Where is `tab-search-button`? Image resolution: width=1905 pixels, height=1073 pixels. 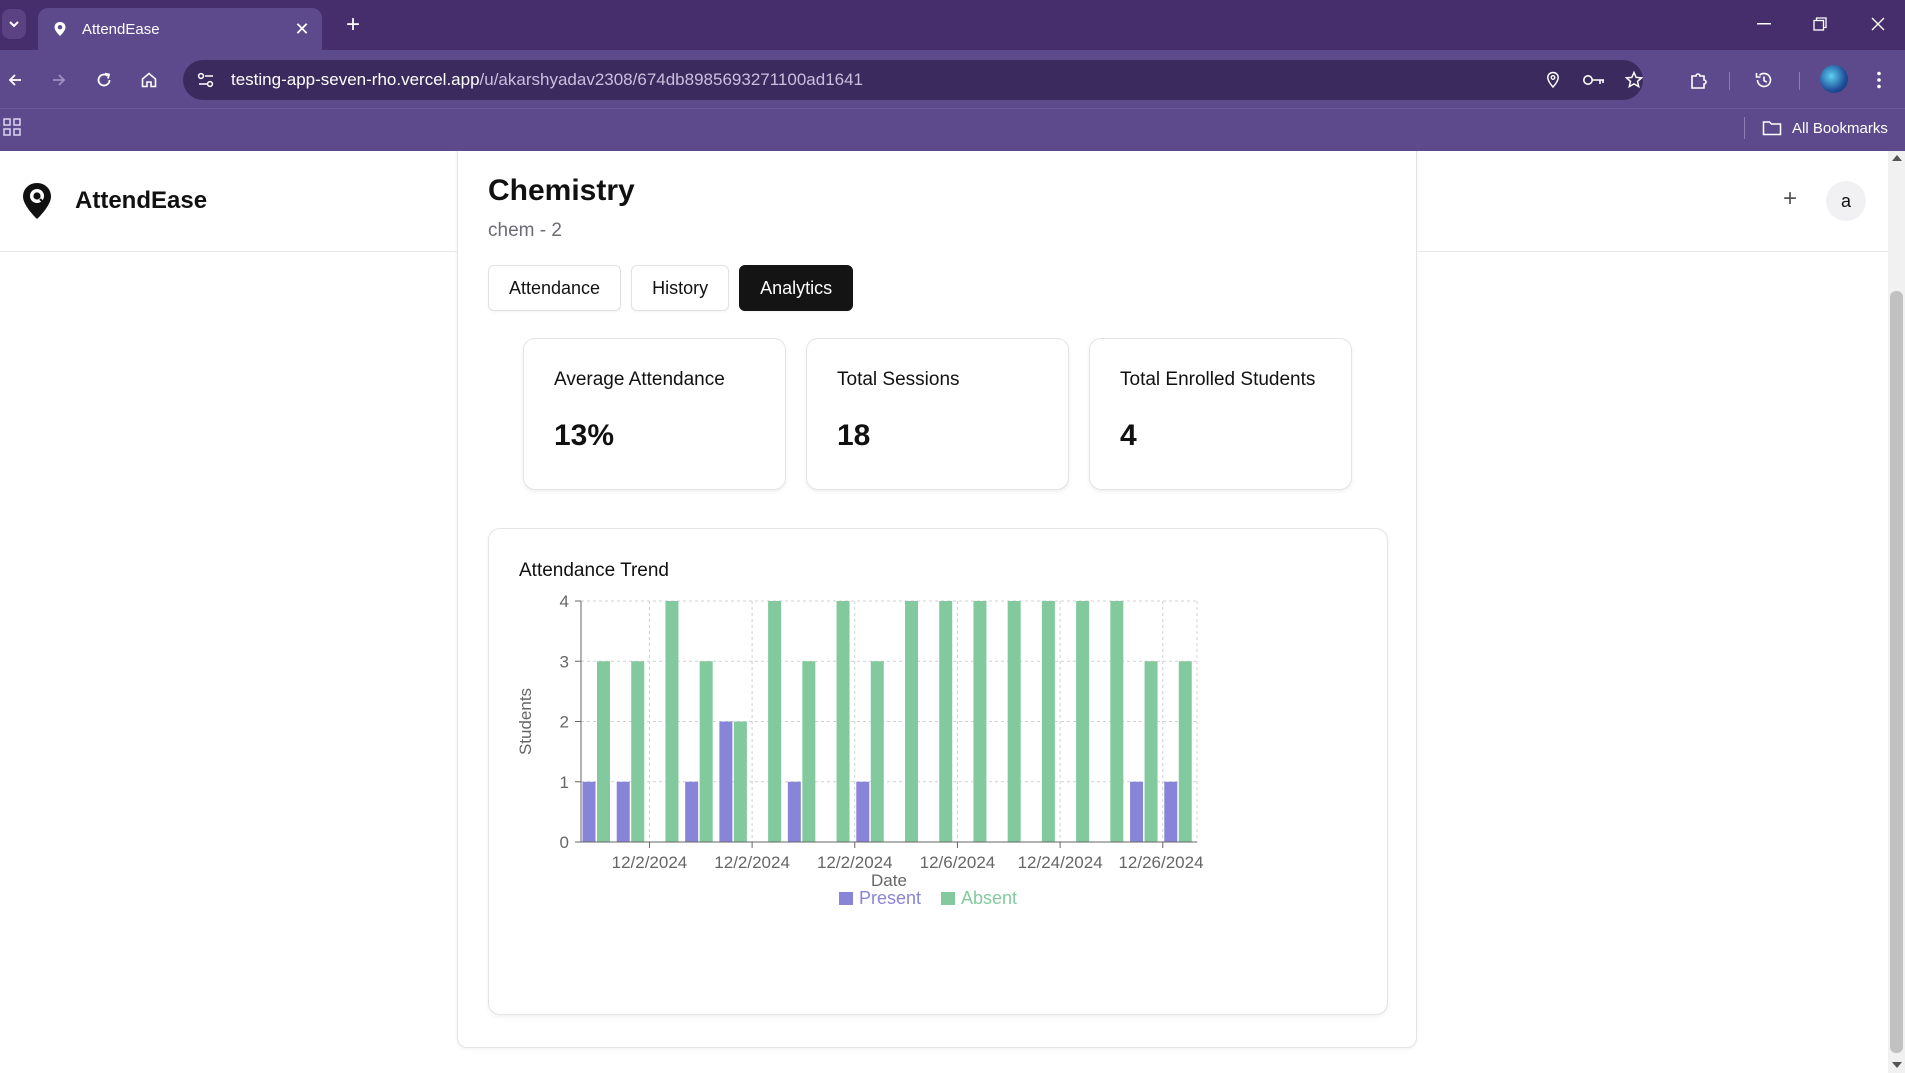 tab-search-button is located at coordinates (14, 24).